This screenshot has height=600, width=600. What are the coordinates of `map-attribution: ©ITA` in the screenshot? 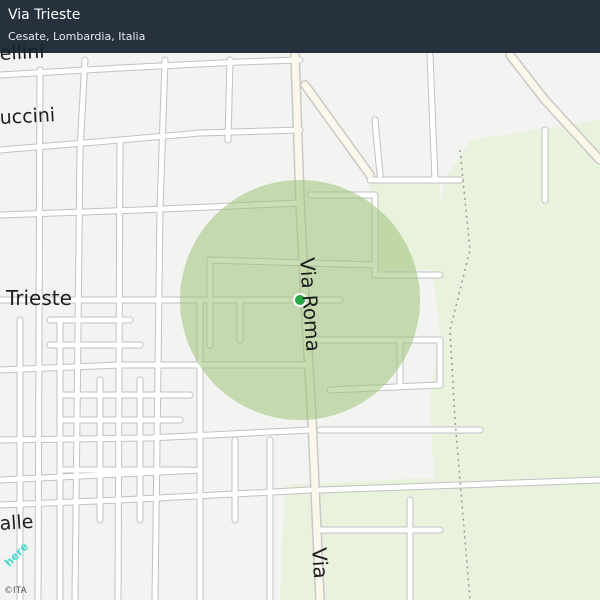 It's located at (15, 591).